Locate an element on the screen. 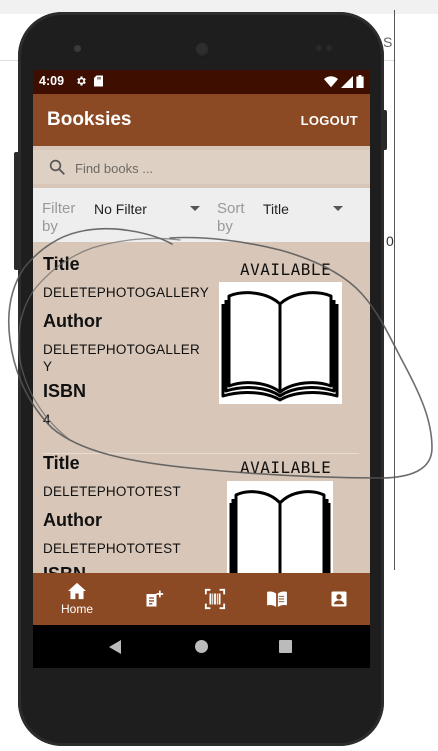  light-sensor is located at coordinates (329, 48).